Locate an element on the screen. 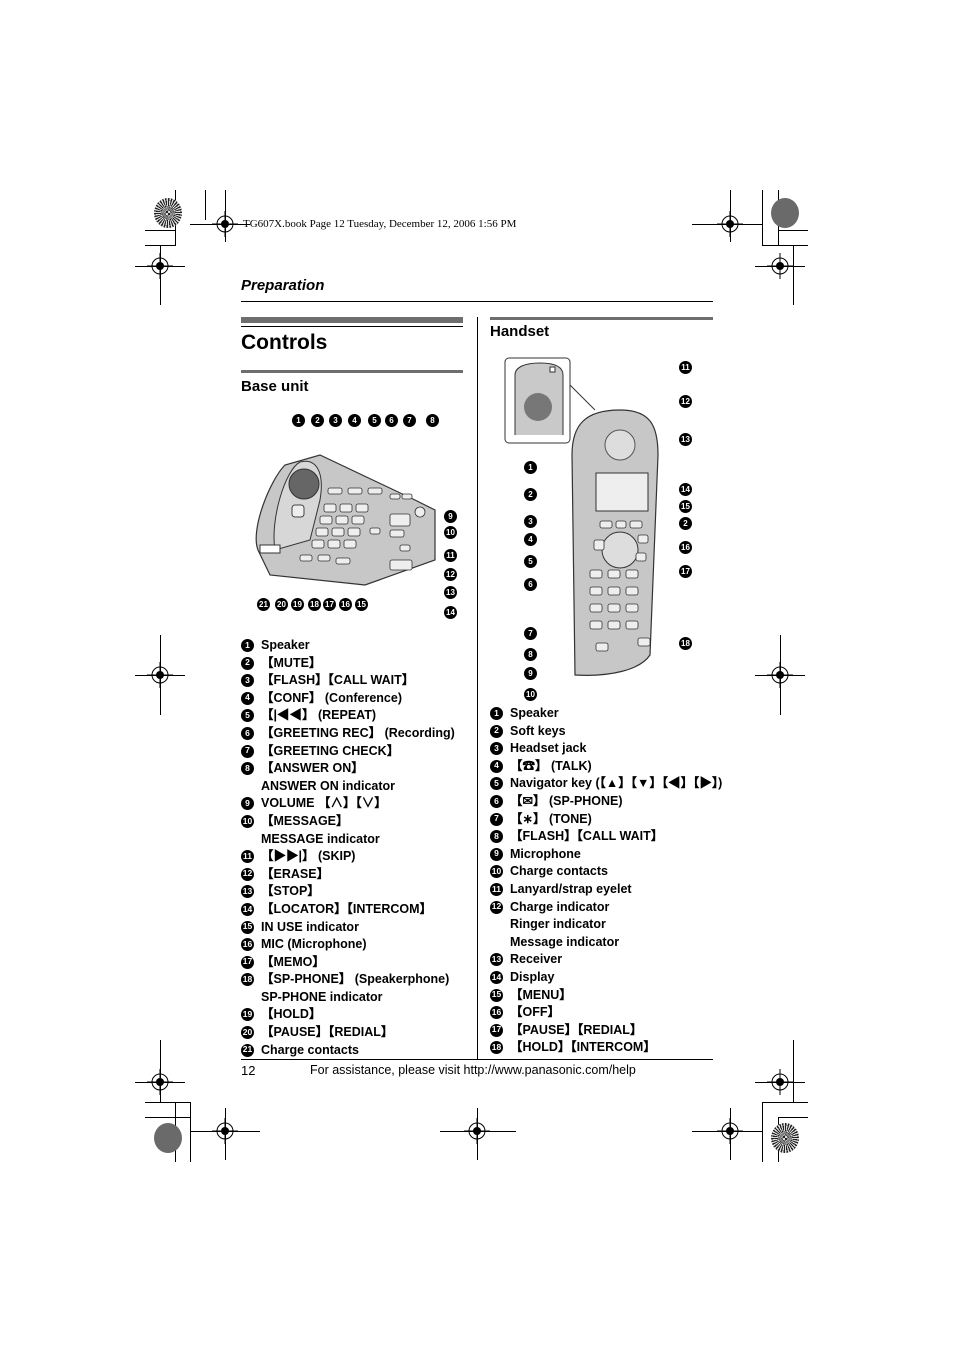 Image resolution: width=954 pixels, height=1351 pixels. handset-heading: Handset is located at coordinates (520, 331).